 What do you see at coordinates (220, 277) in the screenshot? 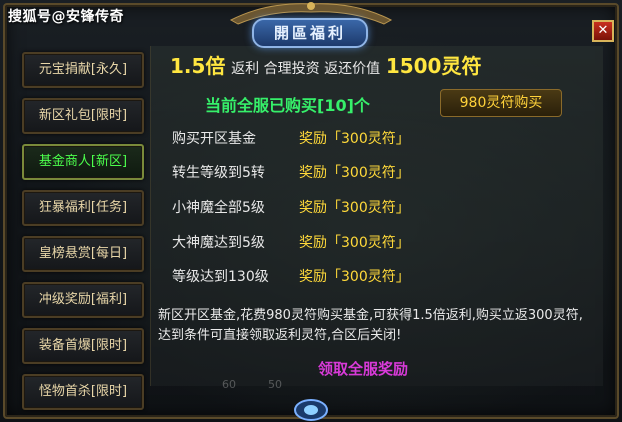
I see `task-name: 等级达到130级` at bounding box center [220, 277].